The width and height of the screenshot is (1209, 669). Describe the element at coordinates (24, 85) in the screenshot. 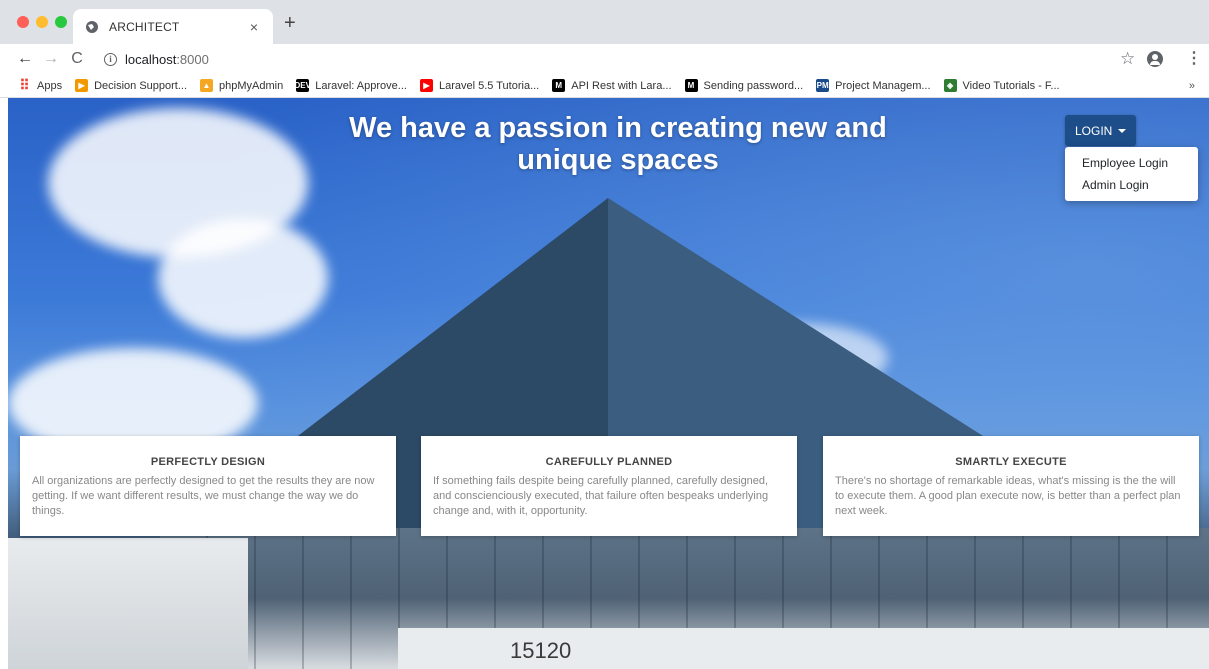

I see `apps-grid-icon: ⠿` at that location.